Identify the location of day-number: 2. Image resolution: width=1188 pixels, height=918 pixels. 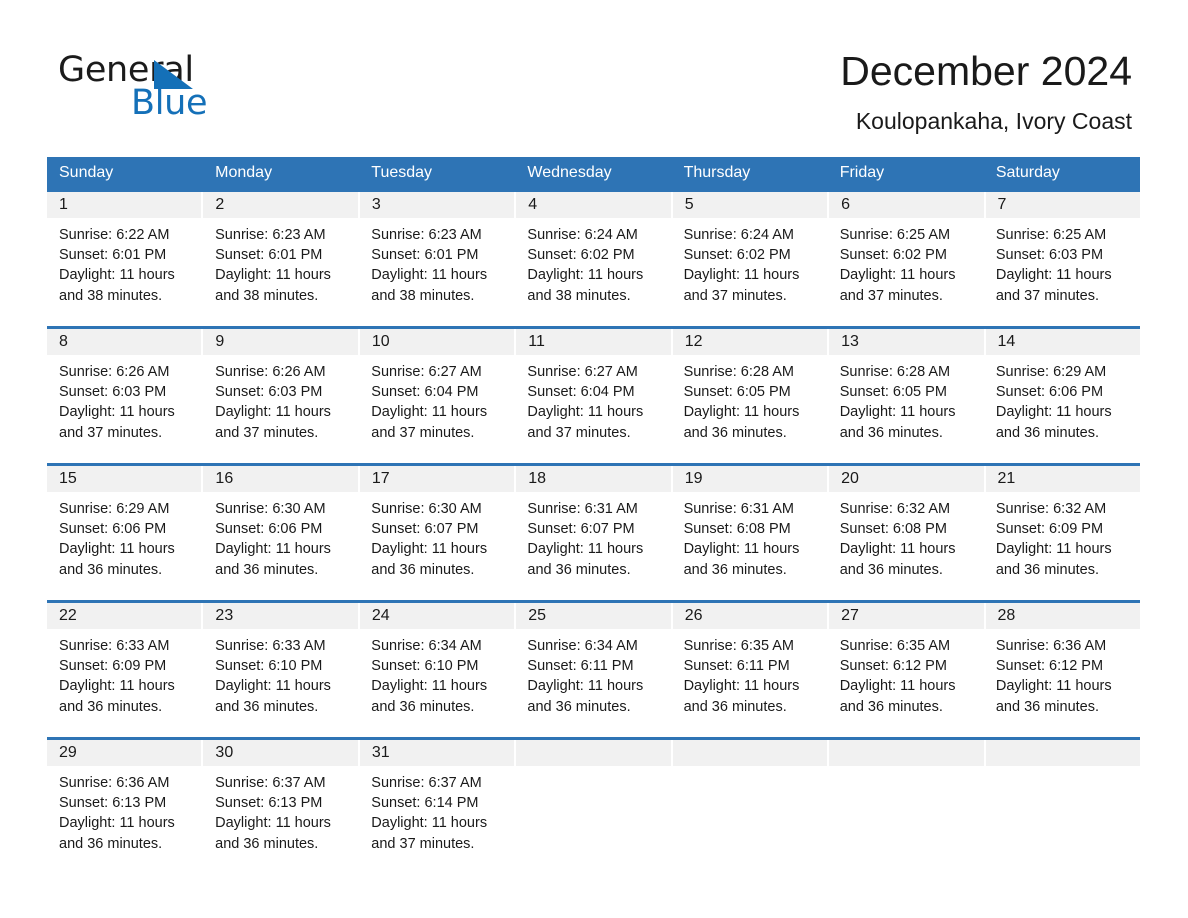
(281, 205).